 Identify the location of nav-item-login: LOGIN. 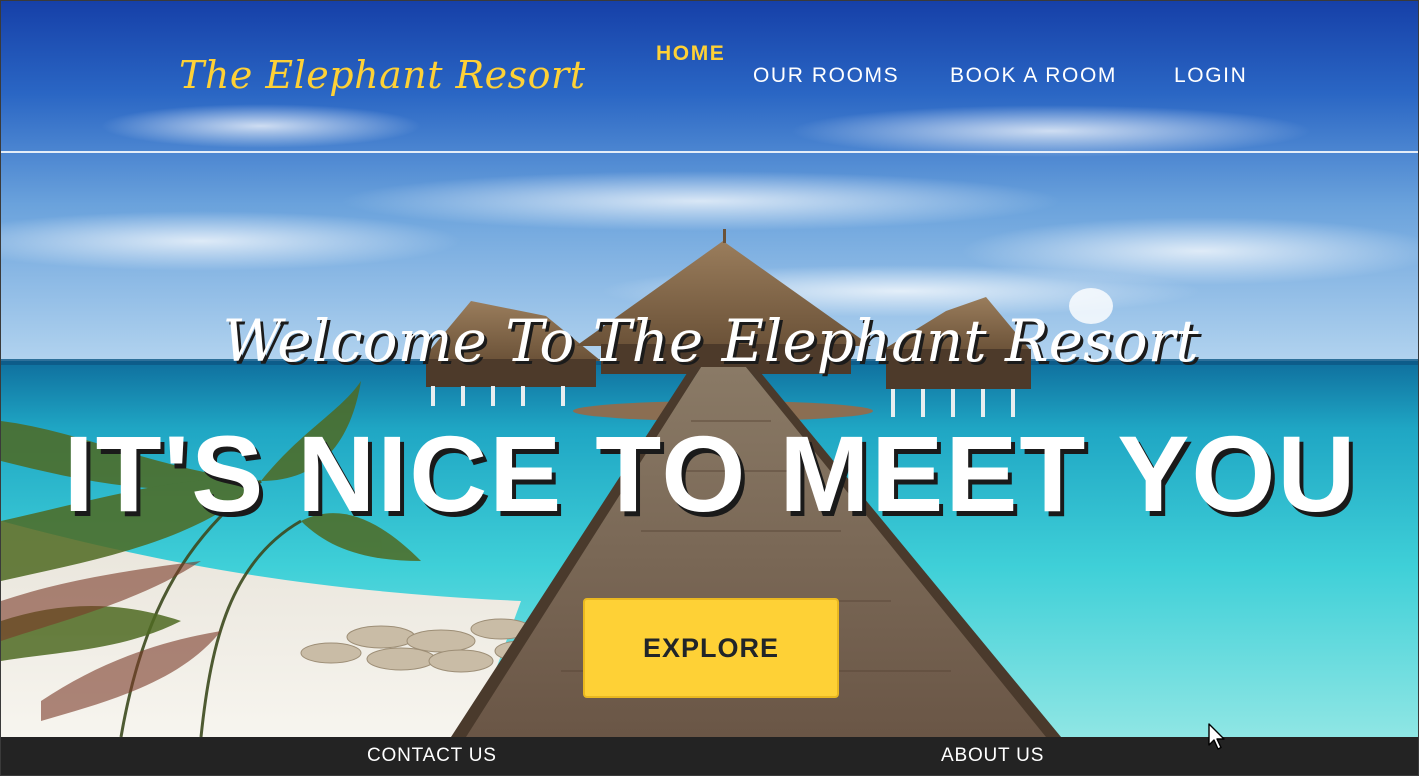
(1210, 76).